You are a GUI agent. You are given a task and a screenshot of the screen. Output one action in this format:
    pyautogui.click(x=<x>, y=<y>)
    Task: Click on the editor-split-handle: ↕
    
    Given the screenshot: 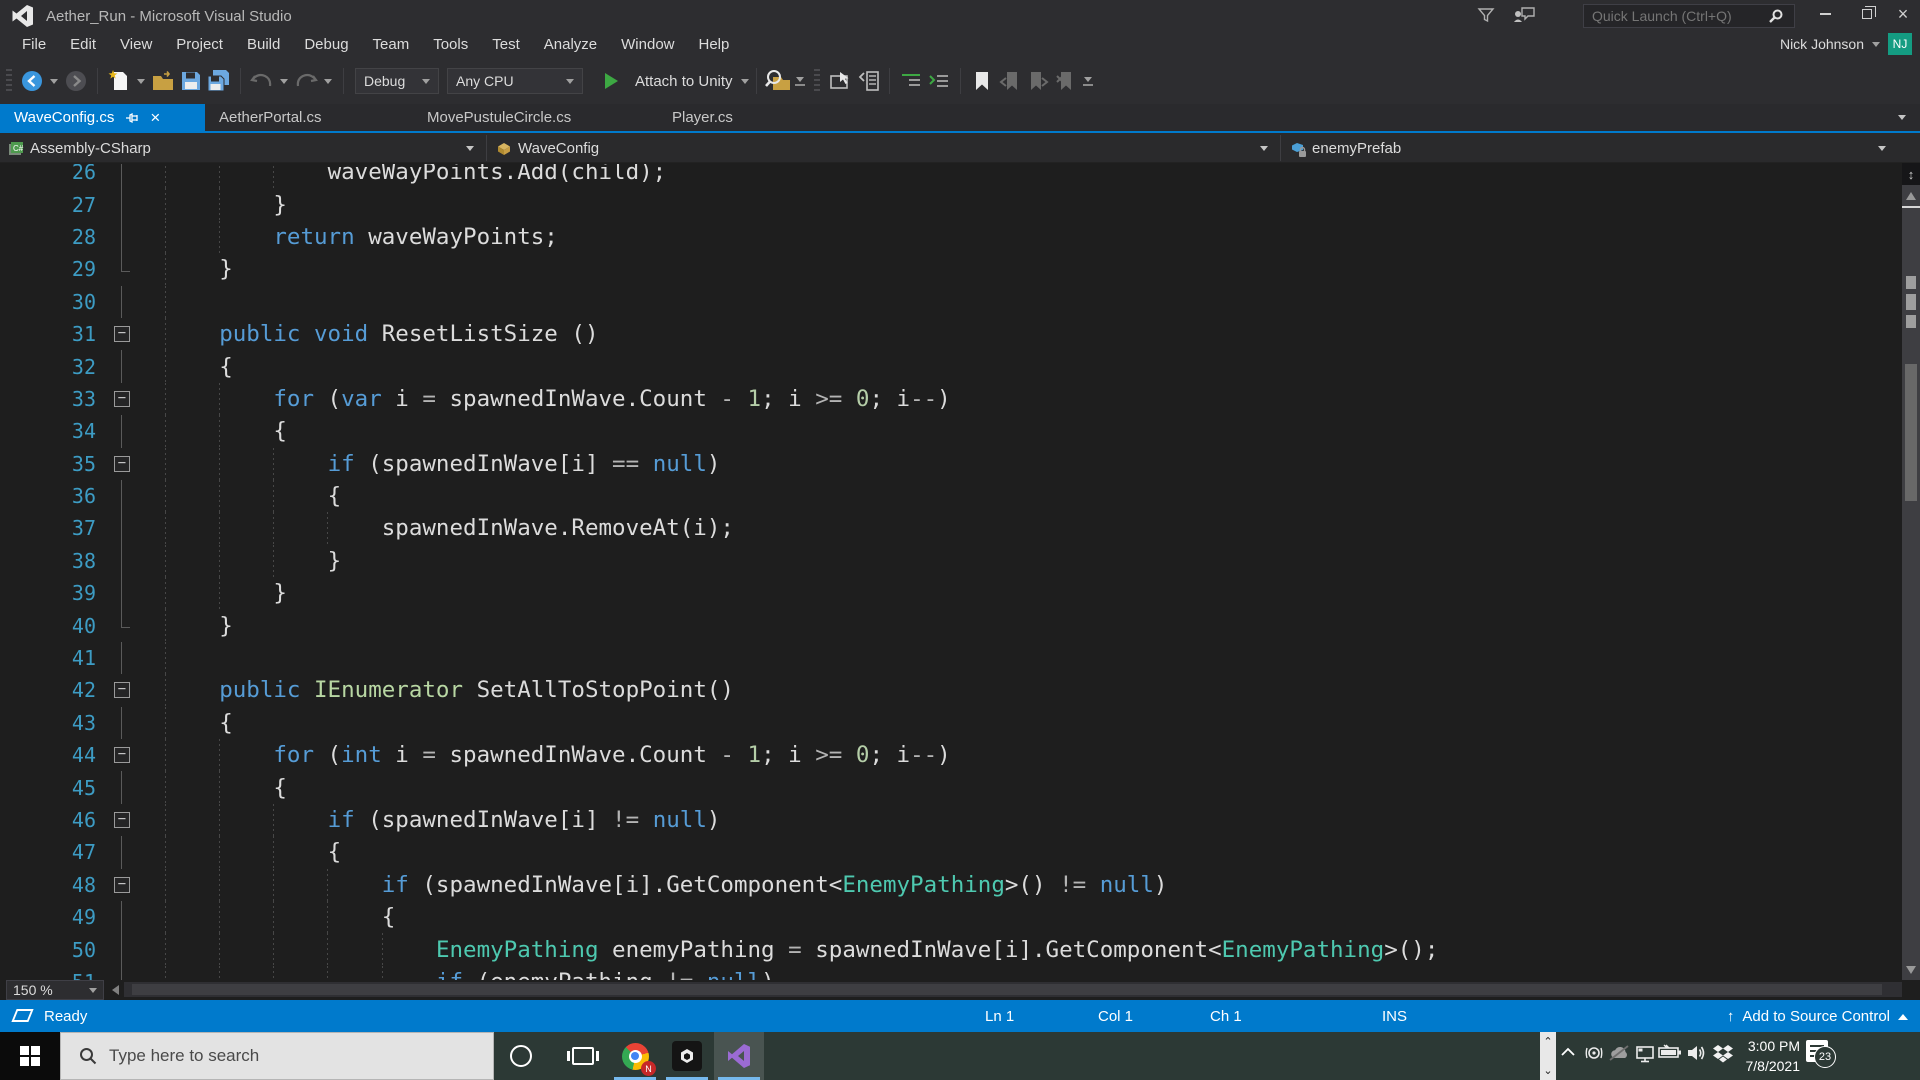 What is the action you would take?
    pyautogui.click(x=1911, y=174)
    